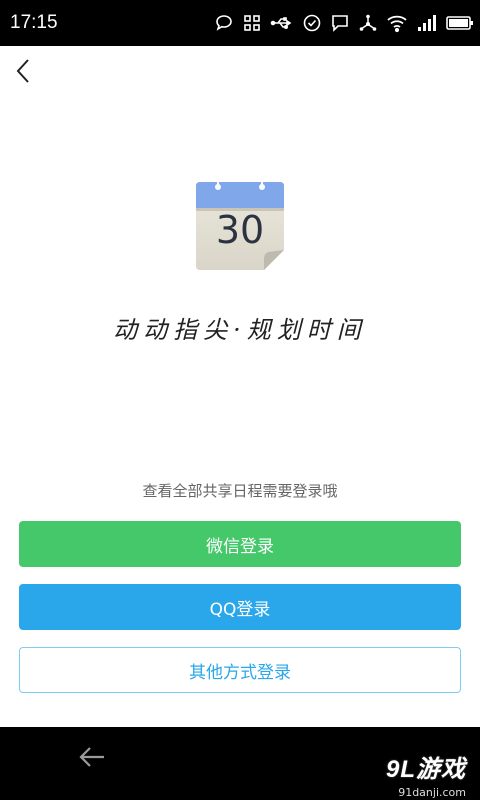 The height and width of the screenshot is (800, 480). I want to click on chat-bubble-icon, so click(224, 23).